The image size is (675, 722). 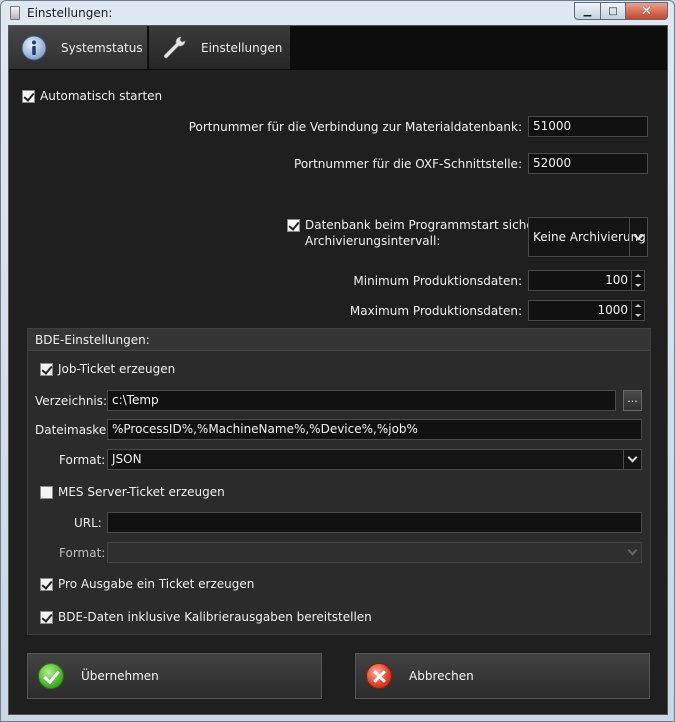 I want to click on tab-systemstatus: Systemstatus, so click(x=78, y=47).